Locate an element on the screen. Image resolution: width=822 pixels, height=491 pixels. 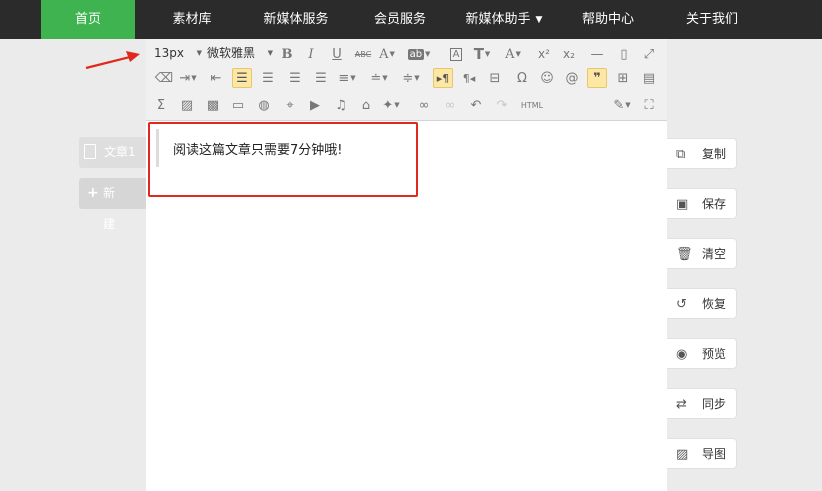
sync-button: ⇄ 同步 is located at coordinates (702, 403).